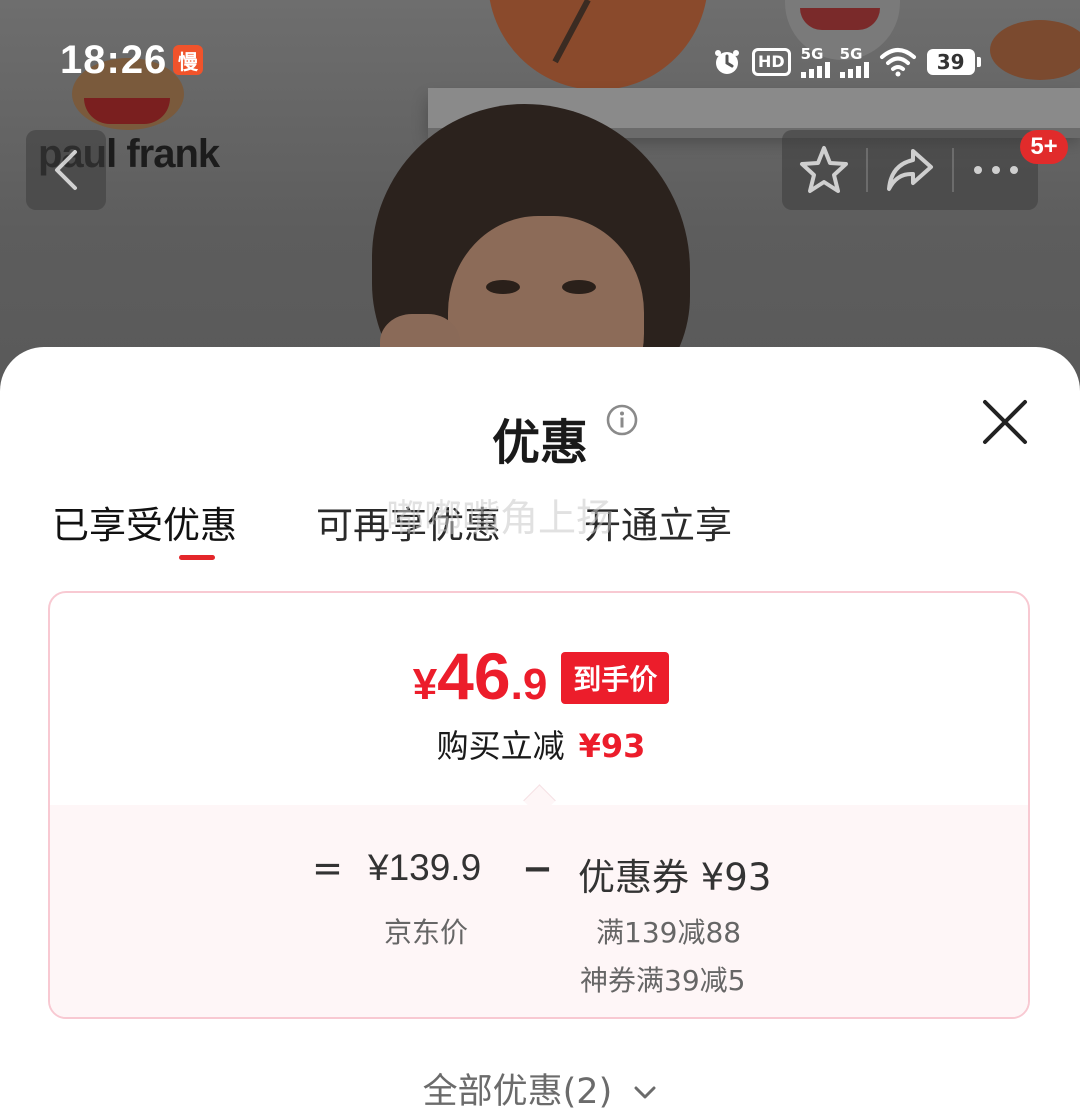 The image size is (1080, 1114). What do you see at coordinates (812, 54) in the screenshot?
I see `sim1-network-label: 5G` at bounding box center [812, 54].